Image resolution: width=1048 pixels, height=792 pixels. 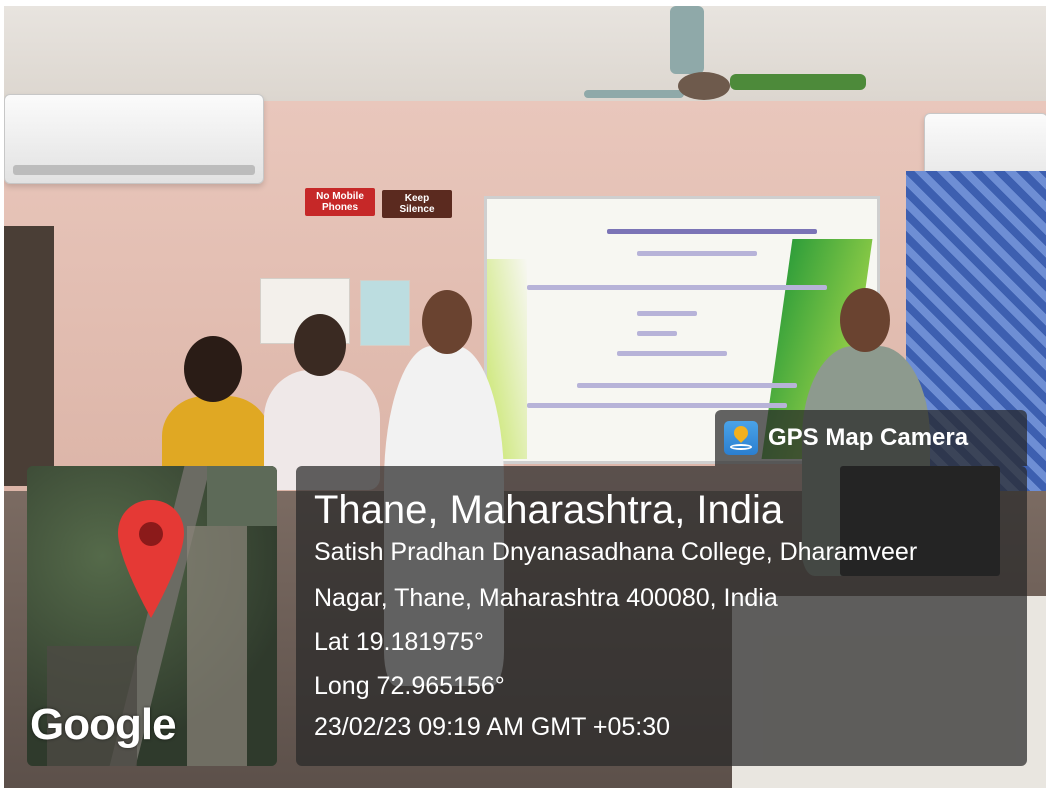 I want to click on google-watermark: Google, so click(x=103, y=724).